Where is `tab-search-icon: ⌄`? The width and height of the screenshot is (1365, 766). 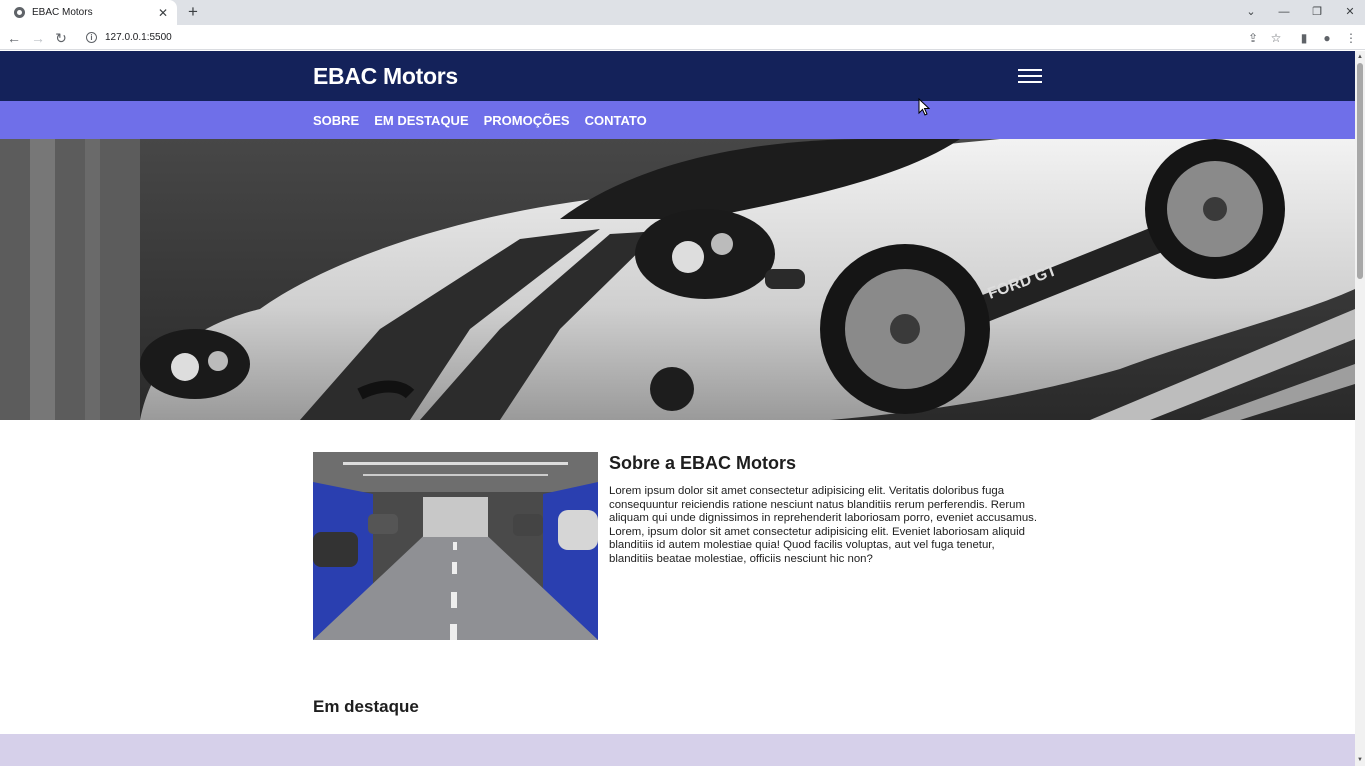
tab-search-icon: ⌄ is located at coordinates (1251, 12).